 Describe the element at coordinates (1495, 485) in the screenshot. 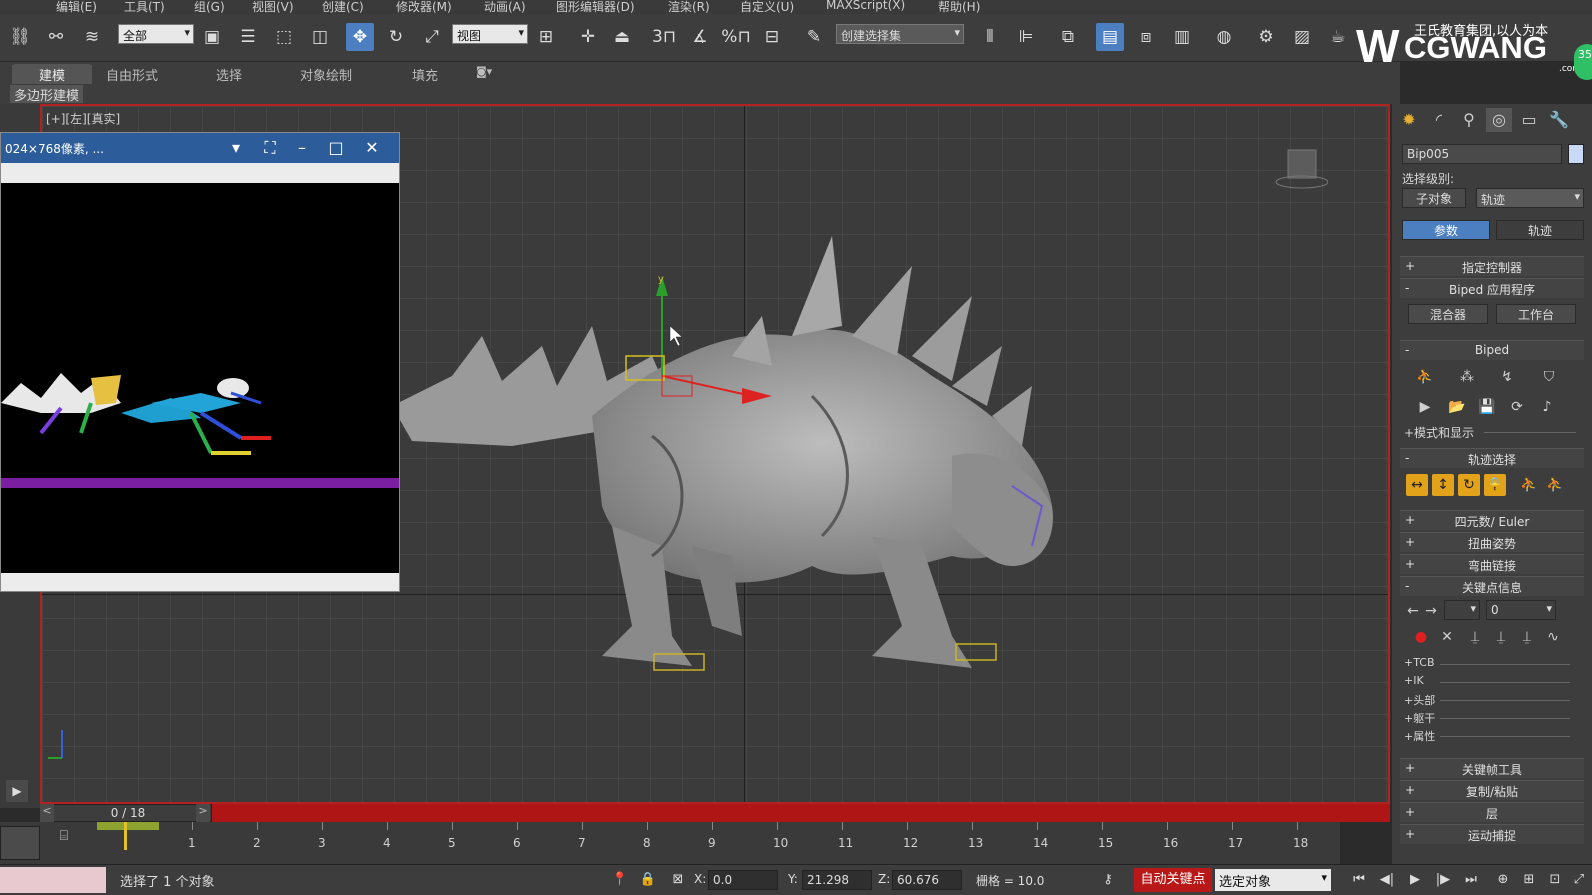

I see `lock-cob-keys-icon: 🔒` at that location.